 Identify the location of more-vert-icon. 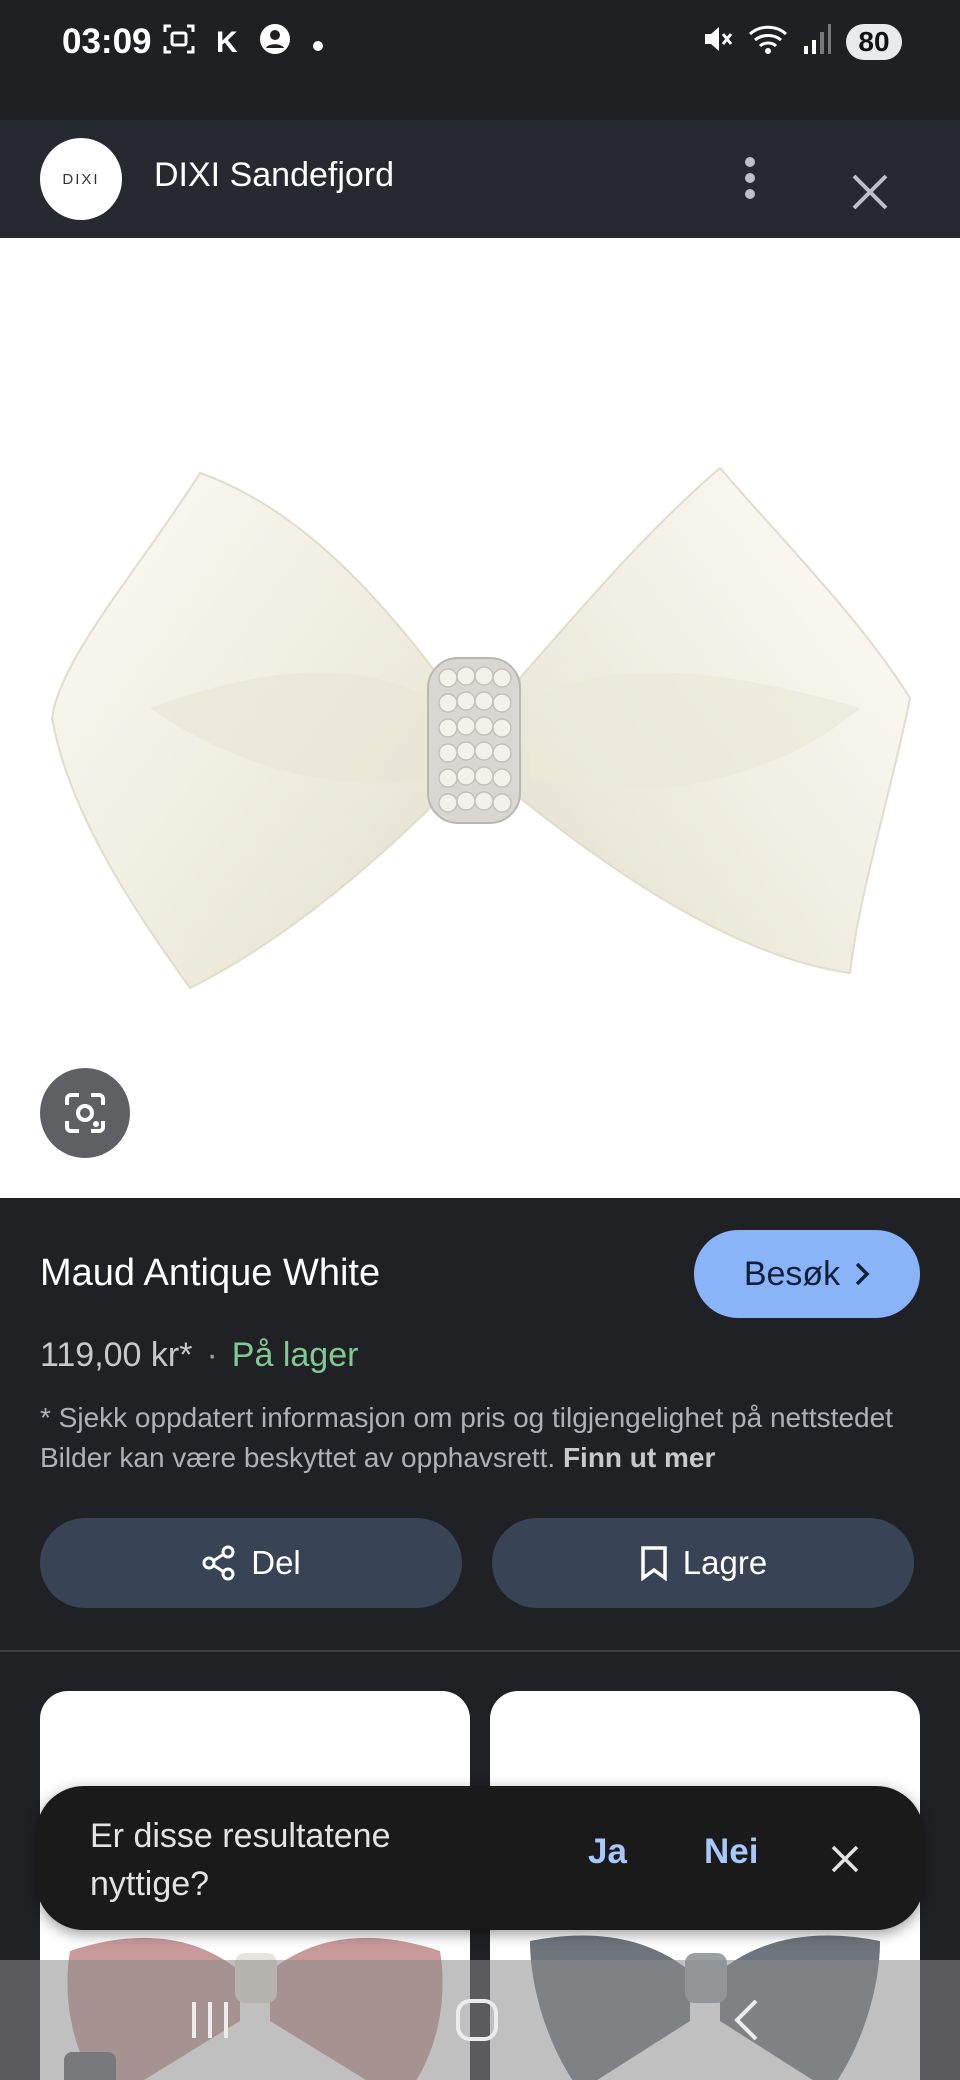
(750, 178).